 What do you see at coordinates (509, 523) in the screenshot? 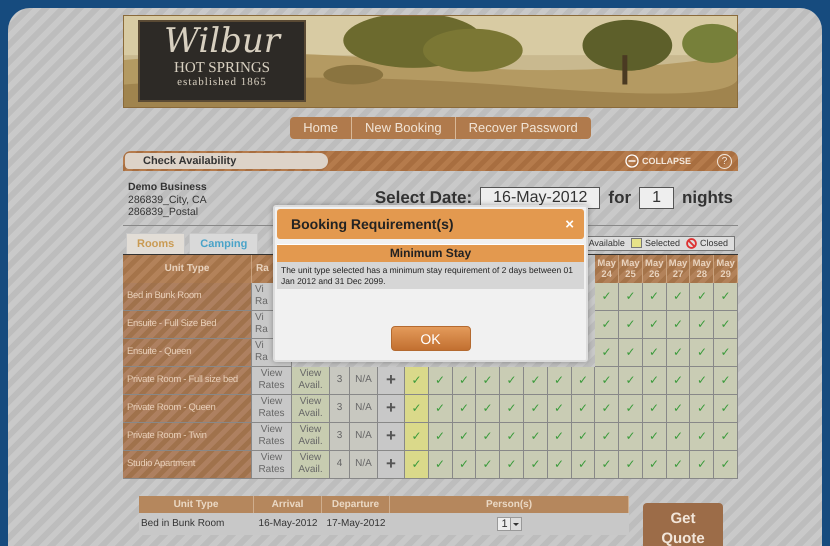
I see `persons-dropdown: 1` at bounding box center [509, 523].